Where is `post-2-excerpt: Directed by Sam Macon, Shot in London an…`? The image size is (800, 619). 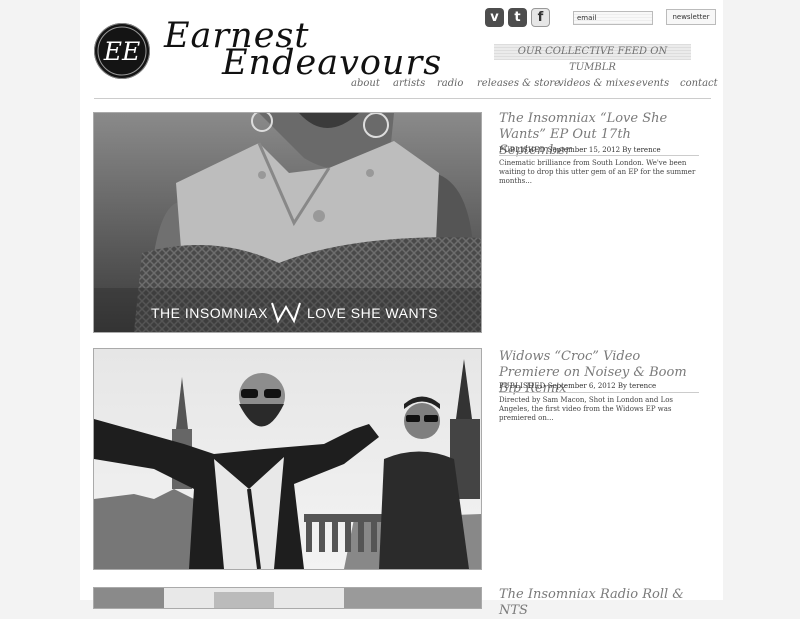 post-2-excerpt: Directed by Sam Macon, Shot in London an… is located at coordinates (586, 409).